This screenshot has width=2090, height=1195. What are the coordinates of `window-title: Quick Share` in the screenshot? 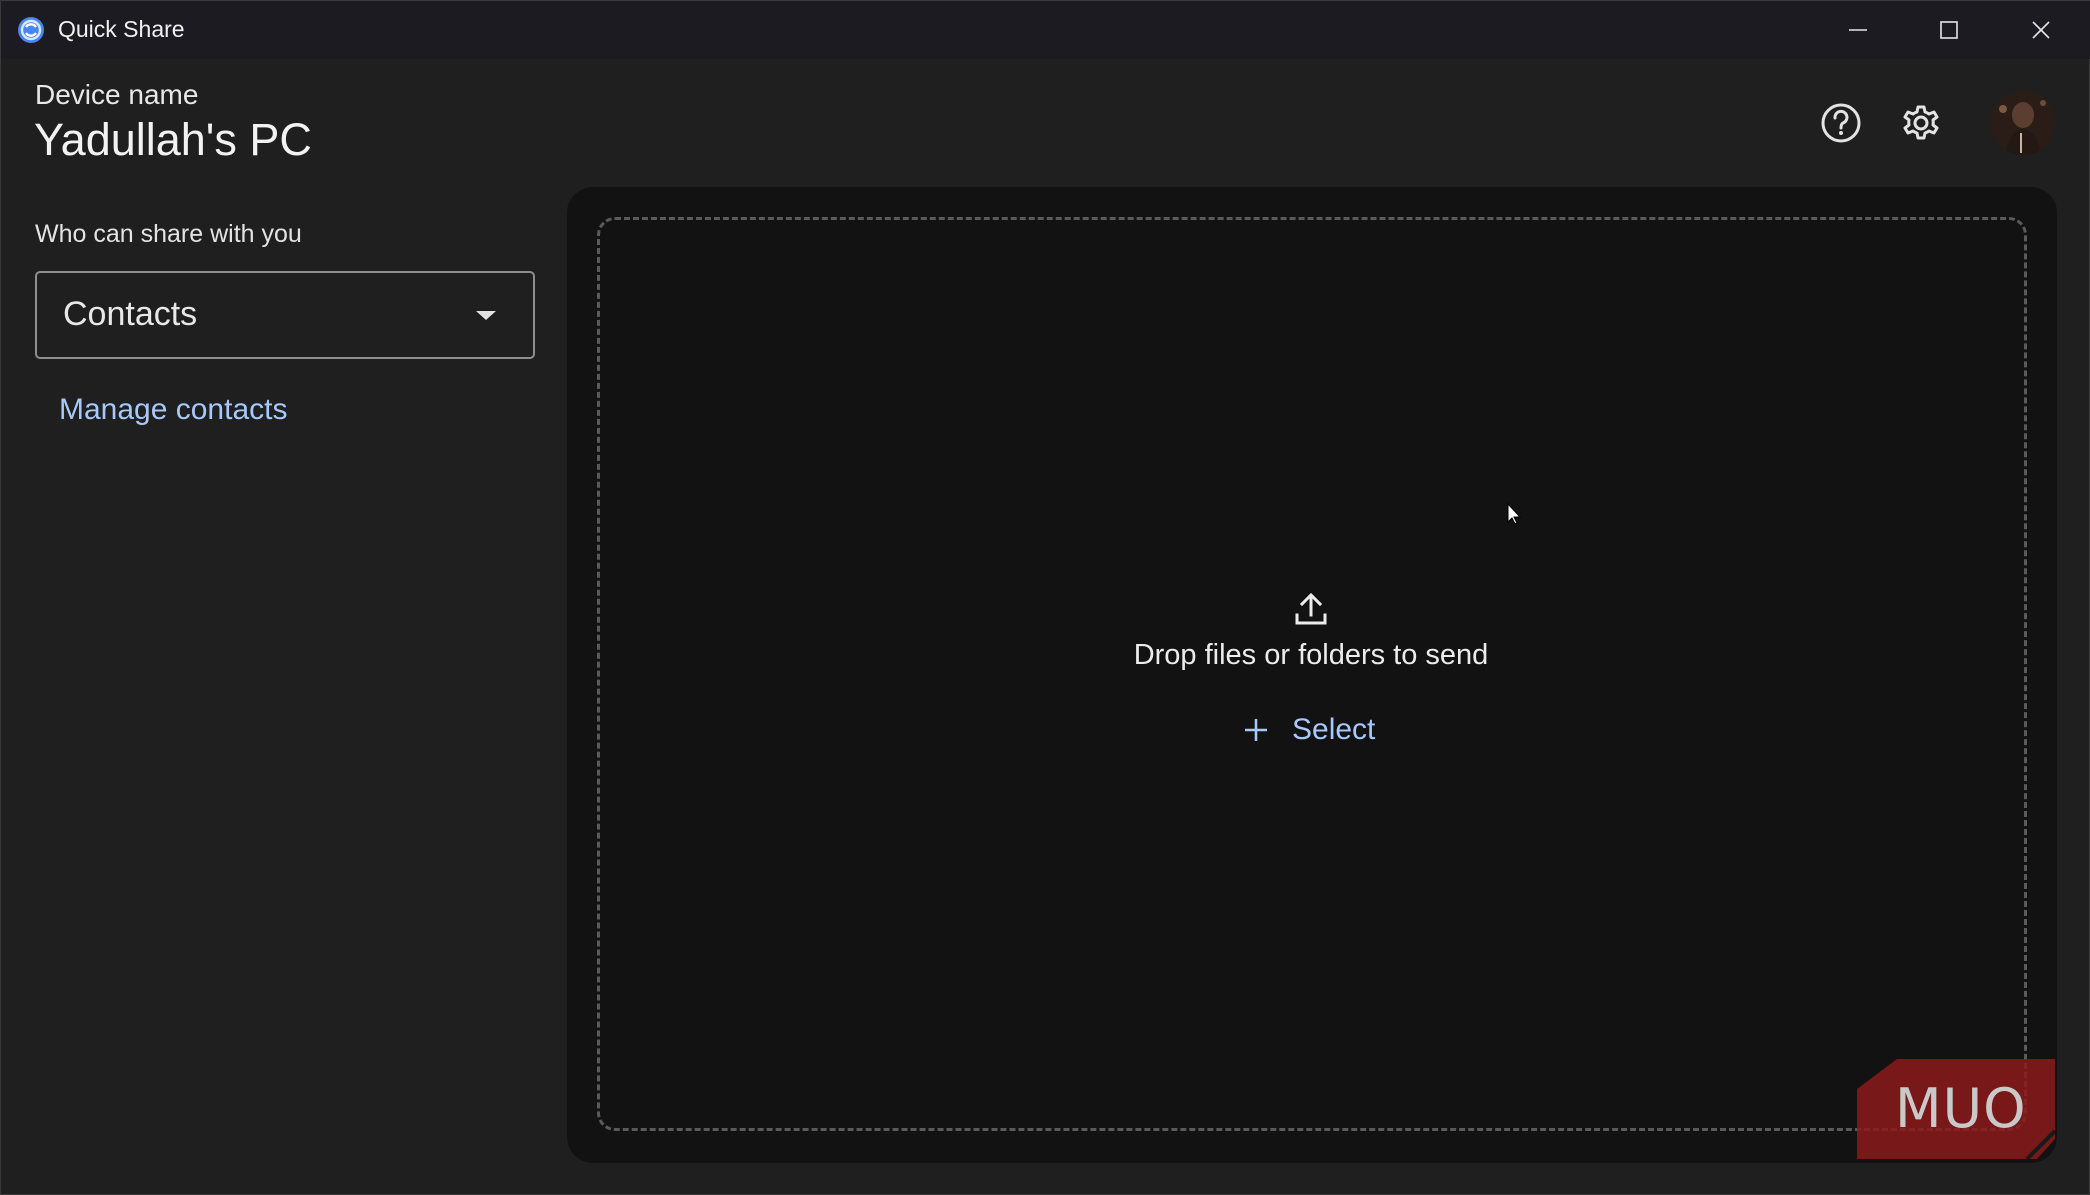 It's located at (121, 29).